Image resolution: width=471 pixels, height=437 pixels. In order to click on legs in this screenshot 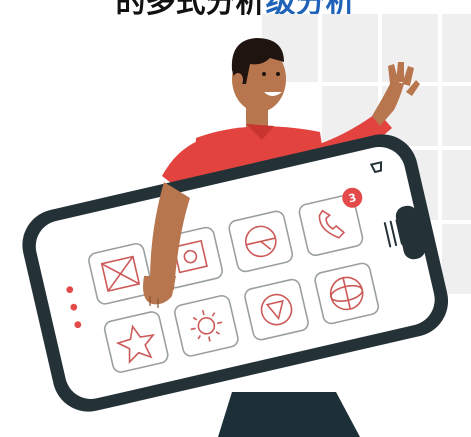, I will do `click(289, 414)`.